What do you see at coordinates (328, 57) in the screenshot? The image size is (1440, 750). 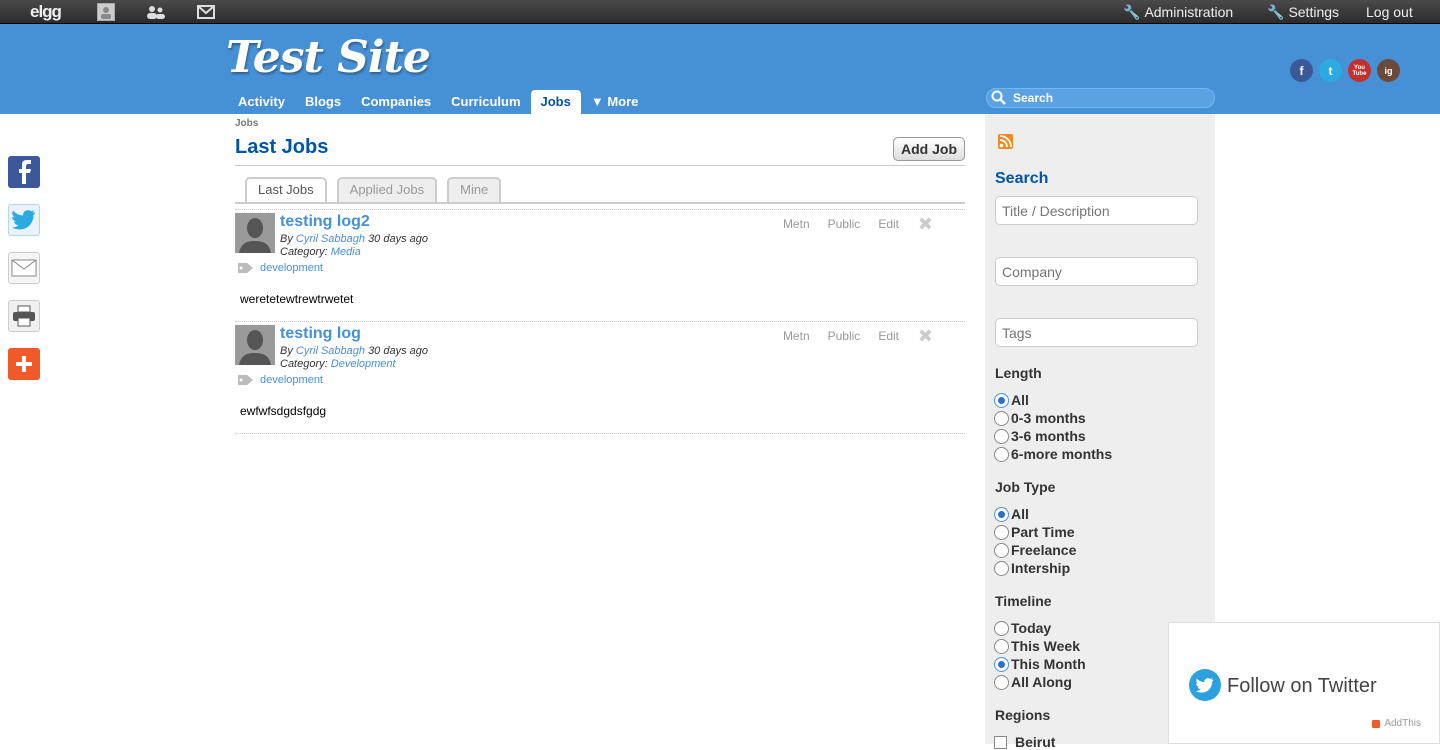 I see `site-title: Test Site` at bounding box center [328, 57].